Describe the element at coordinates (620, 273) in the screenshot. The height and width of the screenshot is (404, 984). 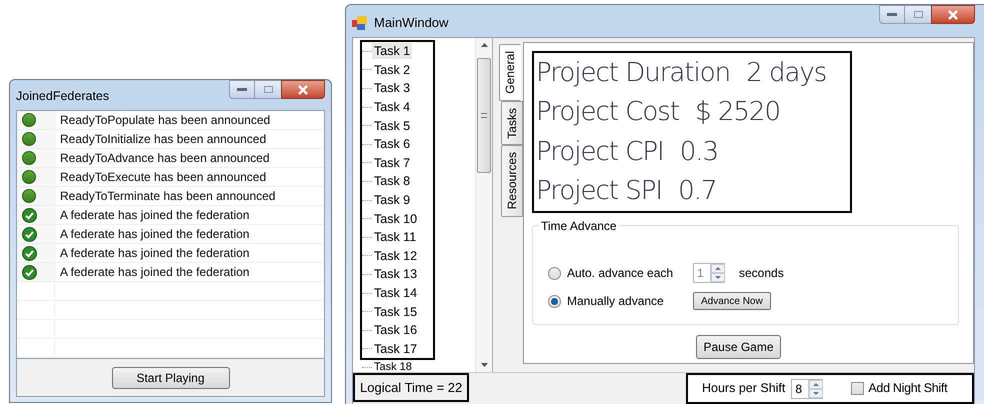
I see `radio-label: Auto. advance each` at that location.